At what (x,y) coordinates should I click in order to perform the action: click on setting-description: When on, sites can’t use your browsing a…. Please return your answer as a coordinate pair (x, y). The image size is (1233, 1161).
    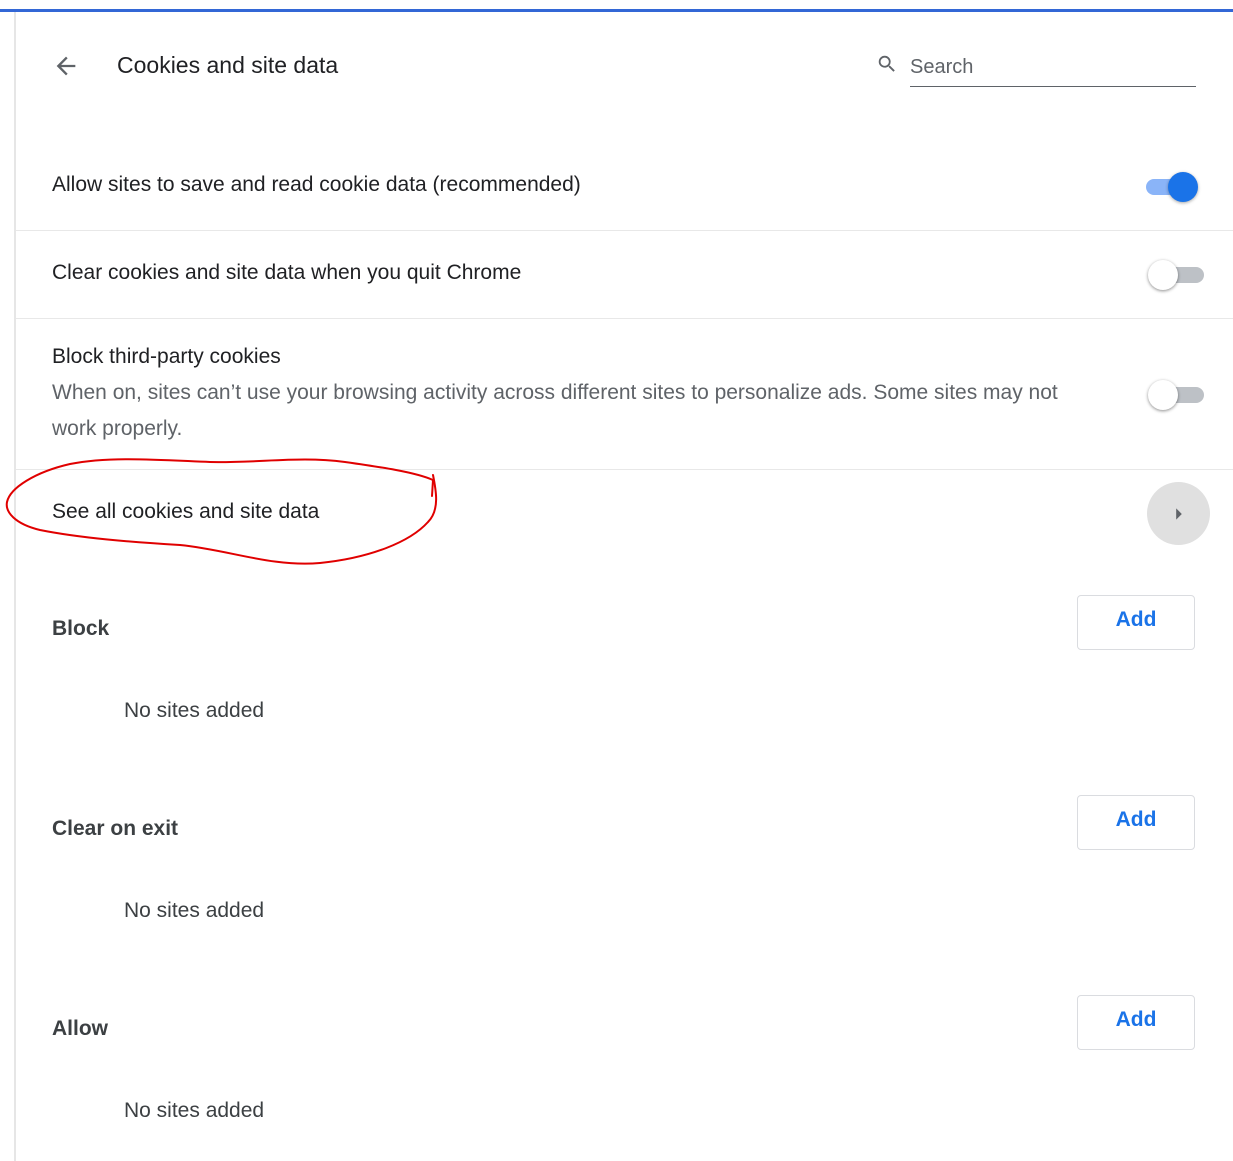
    Looking at the image, I should click on (555, 410).